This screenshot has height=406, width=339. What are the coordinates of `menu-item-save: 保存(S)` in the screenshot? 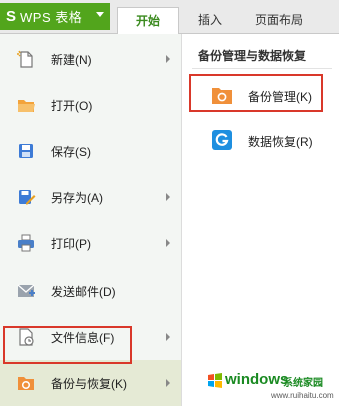 It's located at (90, 151).